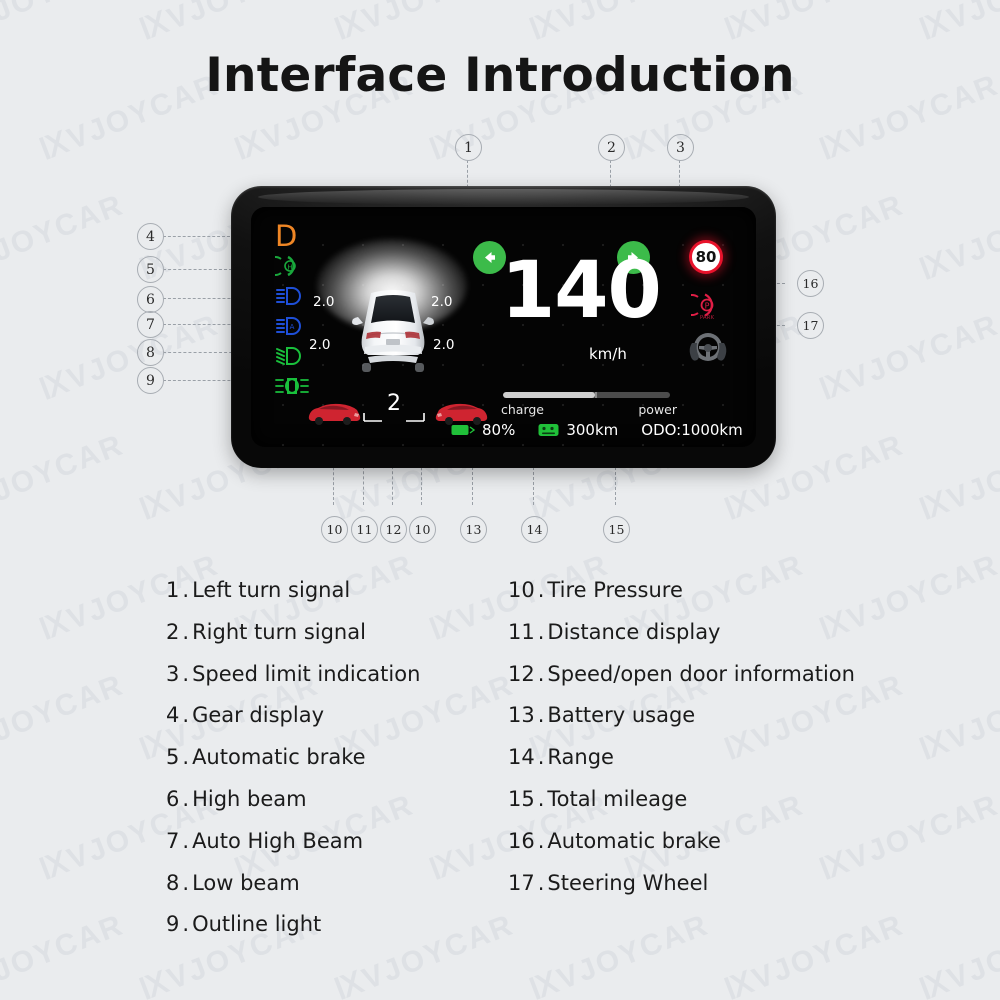  I want to click on legend-item-label: Automatic brake, so click(279, 757).